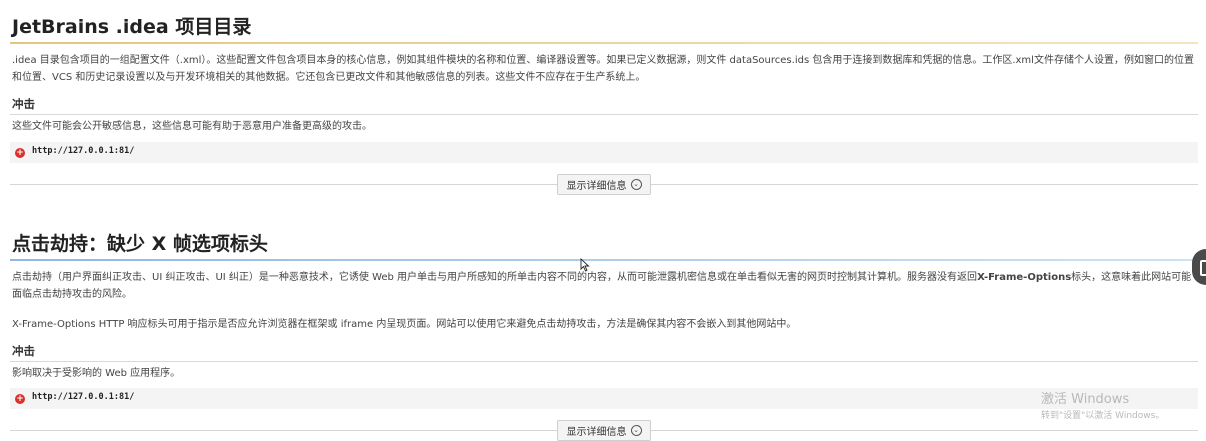 The width and height of the screenshot is (1206, 441). I want to click on windows-activation-watermark: 激活 Windows 转到"设置"以激活 Windows。, so click(1102, 407).